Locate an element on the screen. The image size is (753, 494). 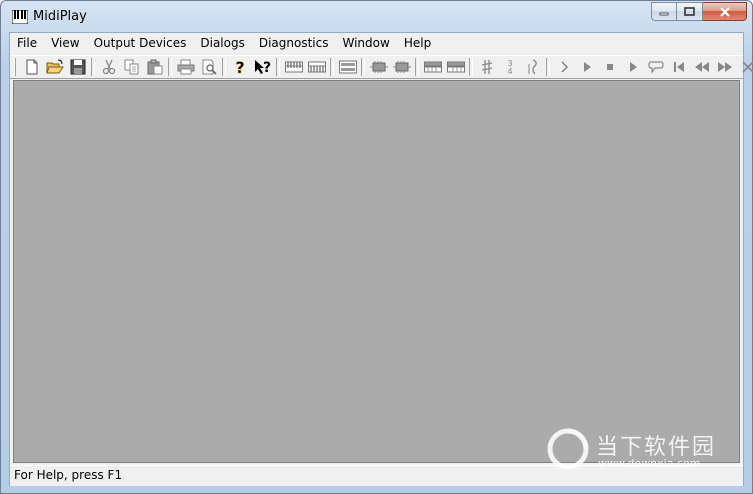
context-help-button: ? is located at coordinates (262, 67).